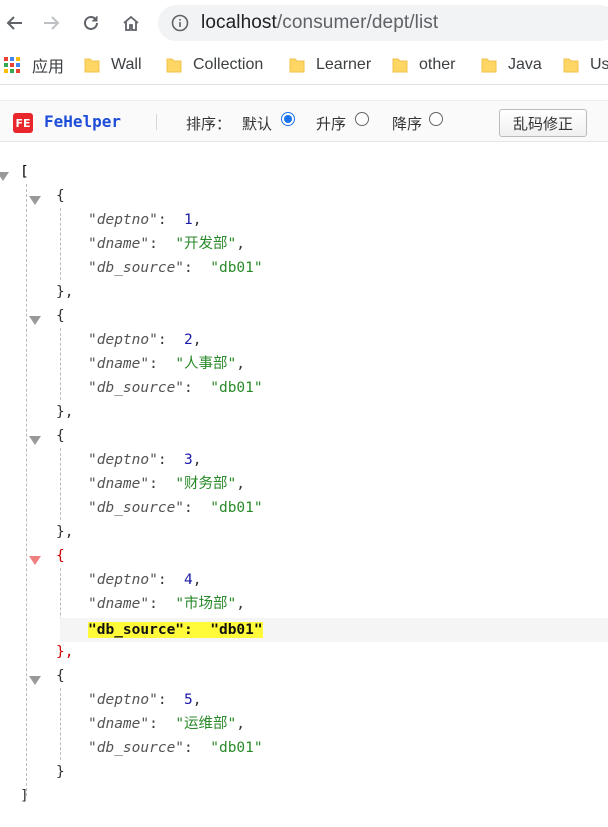 The width and height of the screenshot is (608, 827). Describe the element at coordinates (288, 119) in the screenshot. I see `sort-default-radio` at that location.